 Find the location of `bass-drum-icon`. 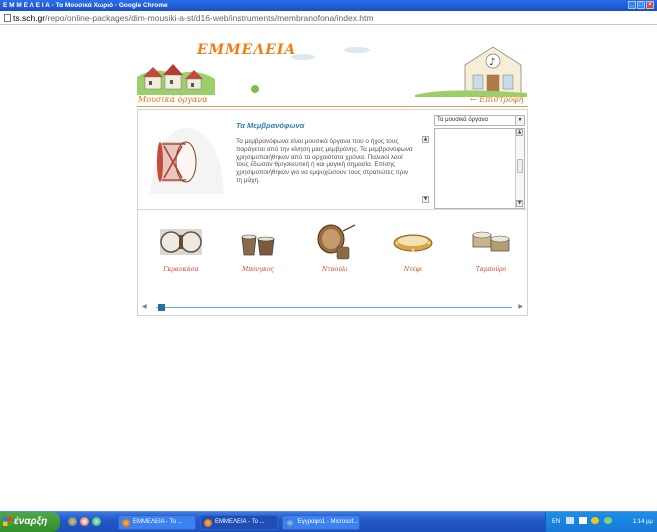

bass-drum-icon is located at coordinates (181, 242).